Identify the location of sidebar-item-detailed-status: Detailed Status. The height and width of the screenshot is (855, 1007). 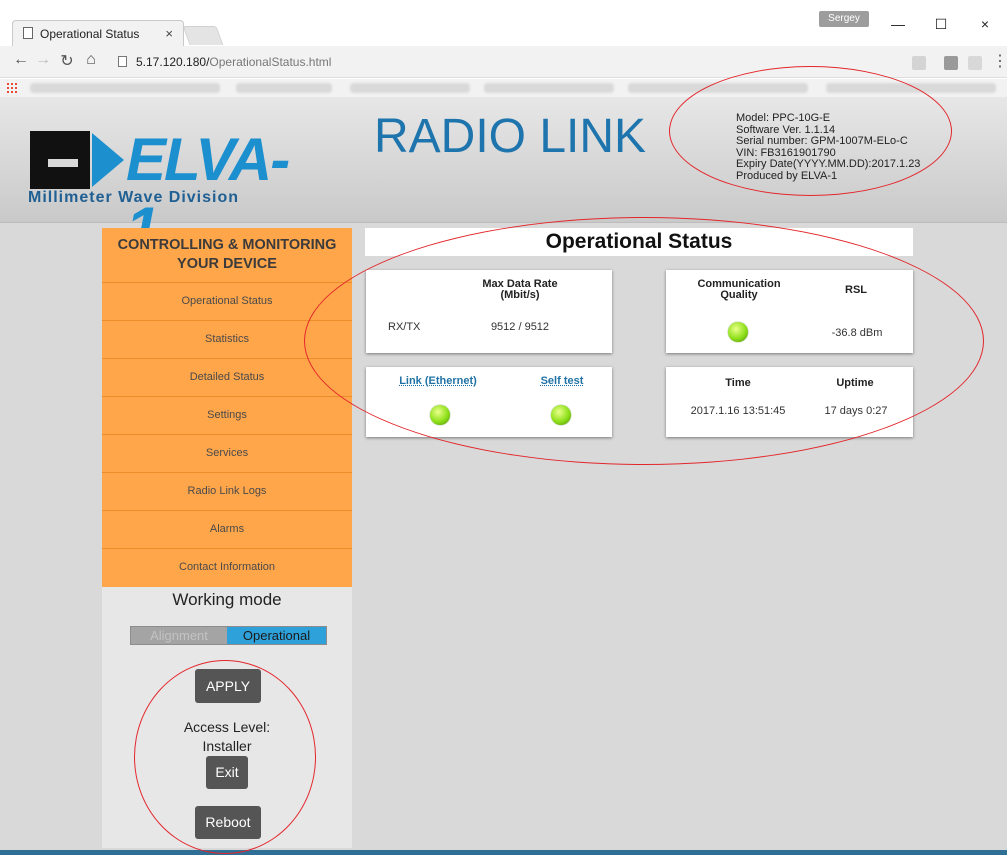
(227, 378).